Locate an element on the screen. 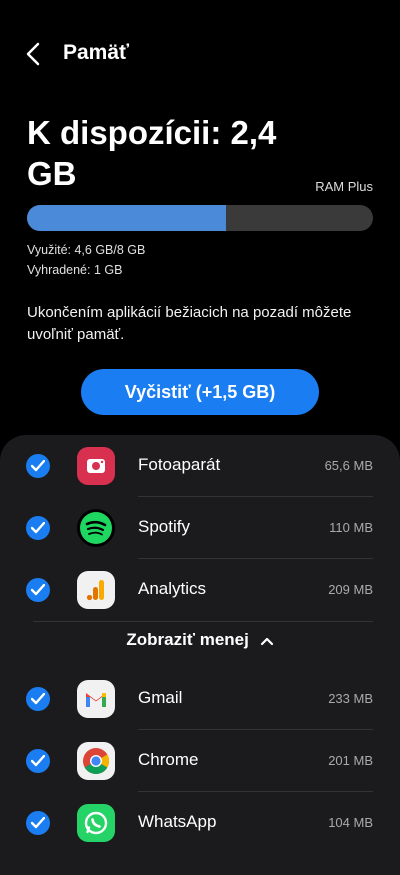 This screenshot has height=875, width=400. clean-button: Vyčistiť (+1,5 GB) is located at coordinates (200, 392).